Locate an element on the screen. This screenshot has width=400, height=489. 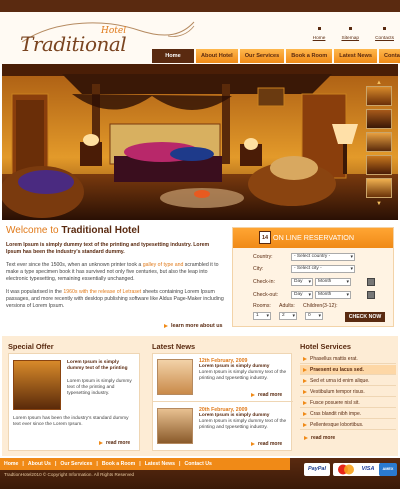
p3-text-a: It was popularised in the is located at coordinates (35, 292).